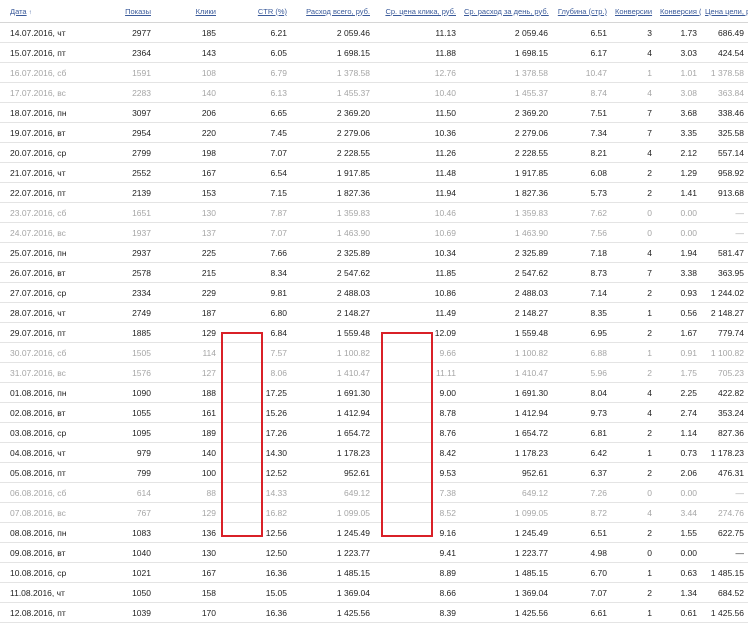 This screenshot has width=748, height=623. Describe the element at coordinates (332, 372) in the screenshot. I see `cell-total-cost: 1 410.47` at that location.